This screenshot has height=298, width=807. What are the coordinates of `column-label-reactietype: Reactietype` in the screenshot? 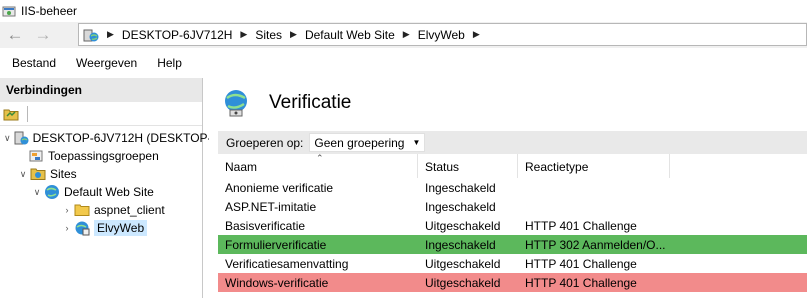 It's located at (557, 167).